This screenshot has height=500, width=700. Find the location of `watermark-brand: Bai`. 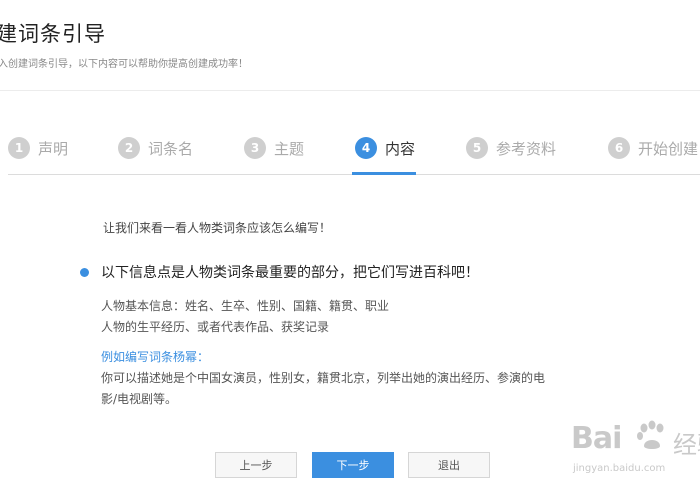

watermark-brand: Bai is located at coordinates (596, 438).